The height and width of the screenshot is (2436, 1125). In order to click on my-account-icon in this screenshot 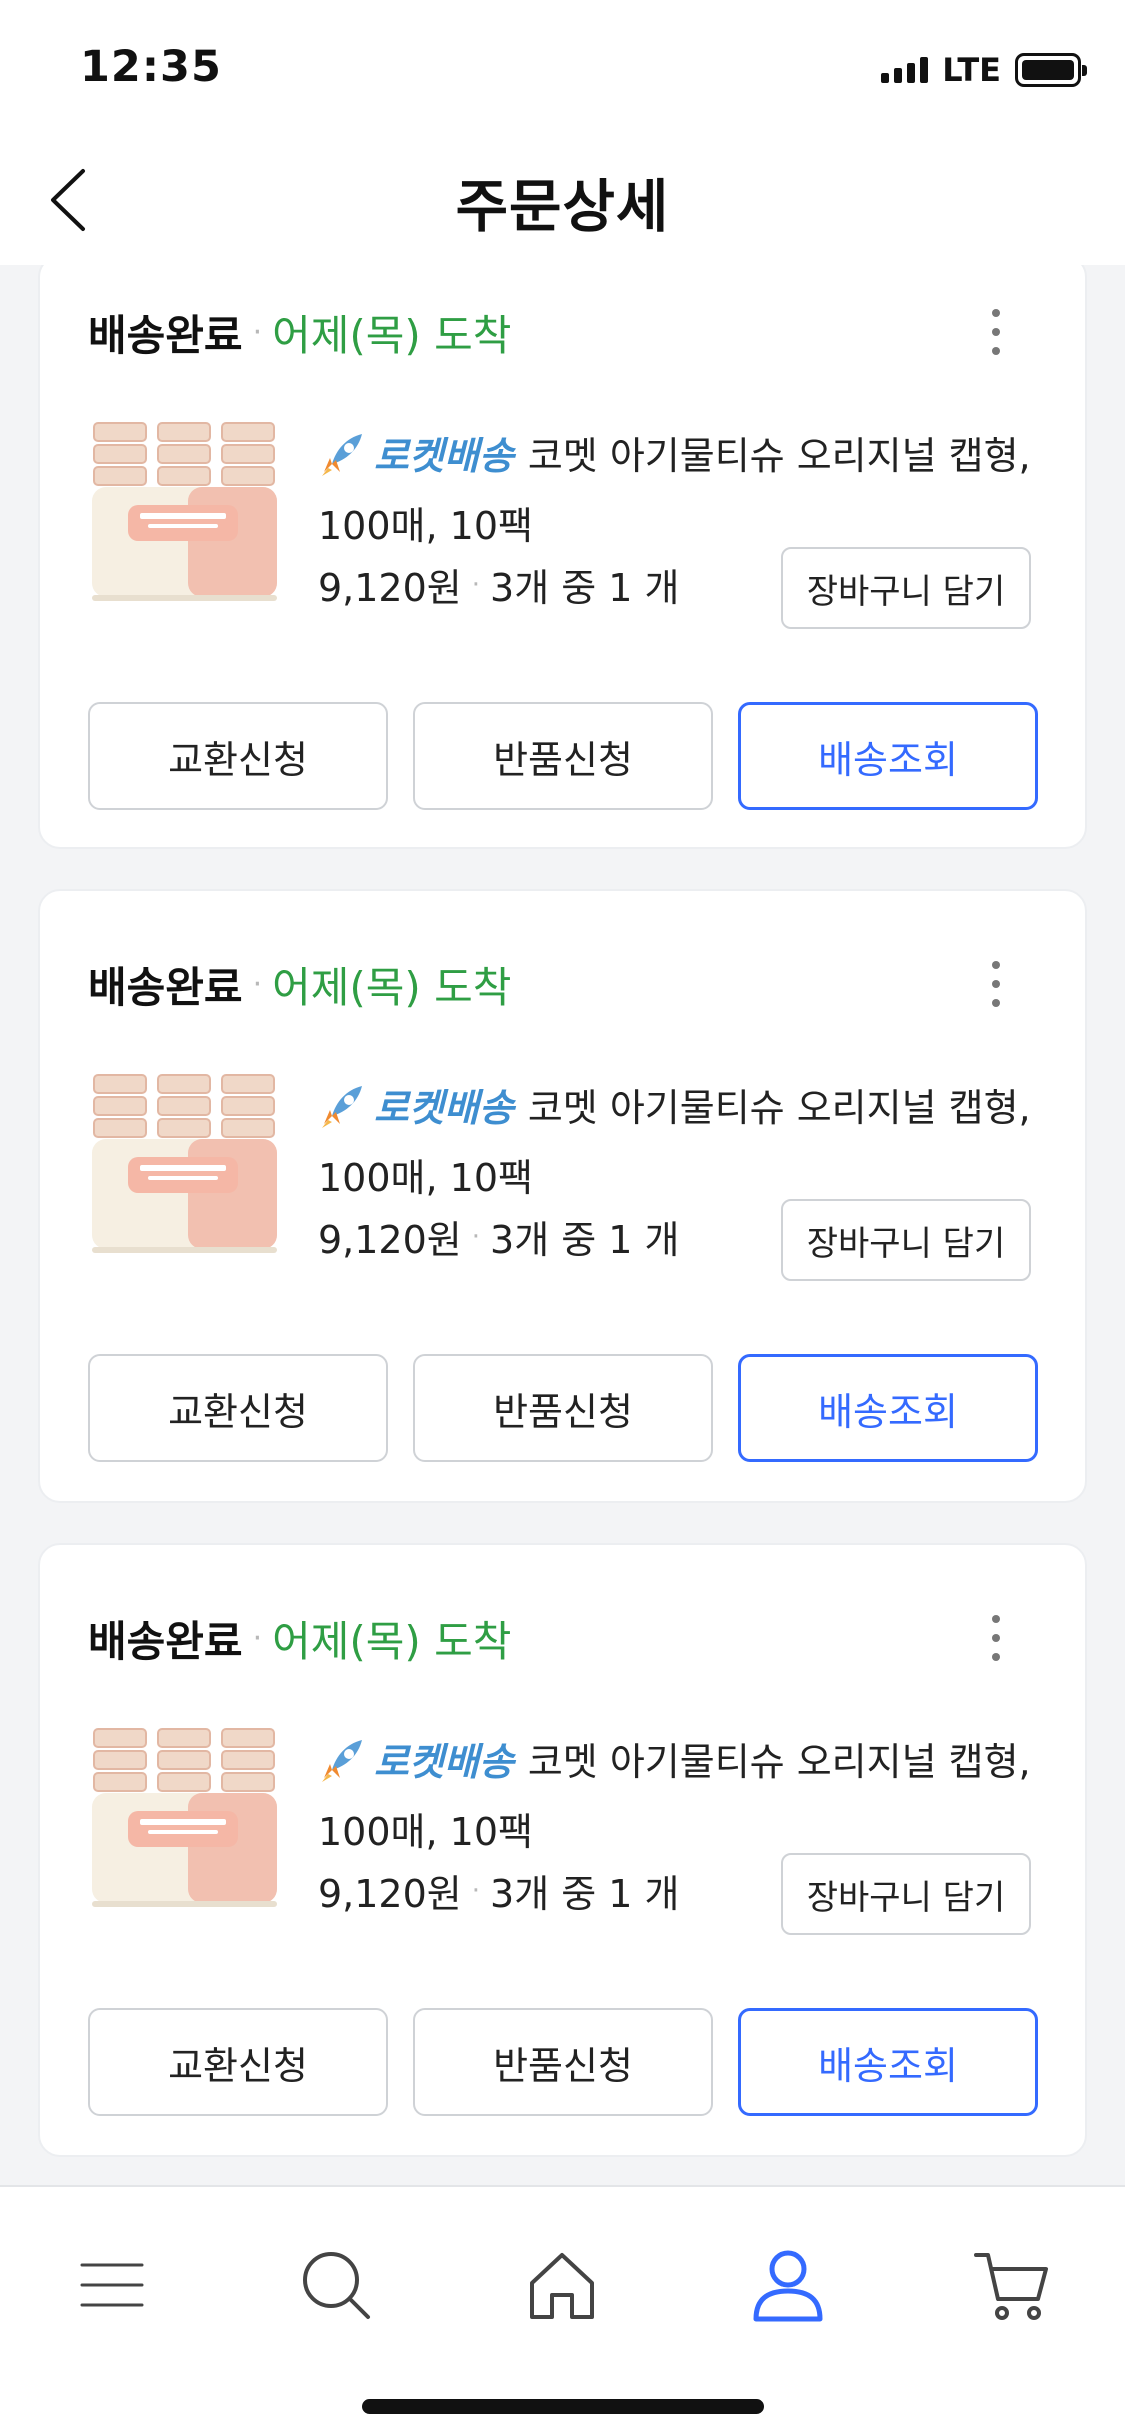, I will do `click(788, 2285)`.